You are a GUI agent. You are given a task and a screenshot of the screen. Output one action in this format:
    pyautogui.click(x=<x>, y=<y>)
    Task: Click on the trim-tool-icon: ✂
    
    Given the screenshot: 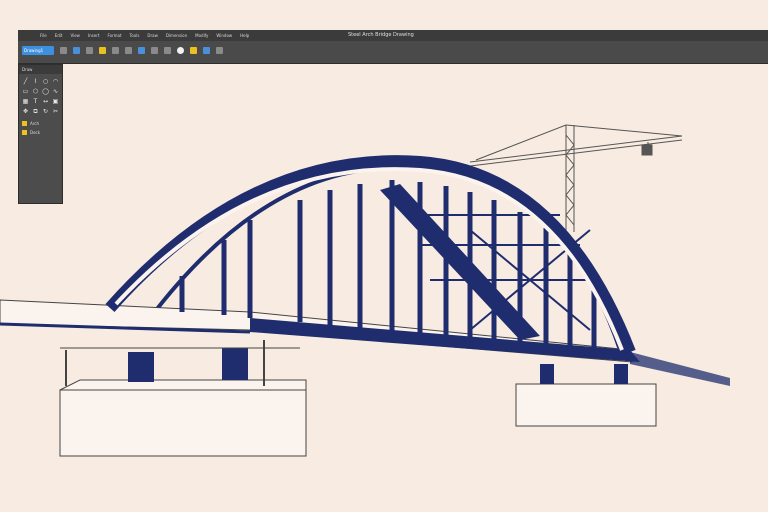 What is the action you would take?
    pyautogui.click(x=55, y=111)
    